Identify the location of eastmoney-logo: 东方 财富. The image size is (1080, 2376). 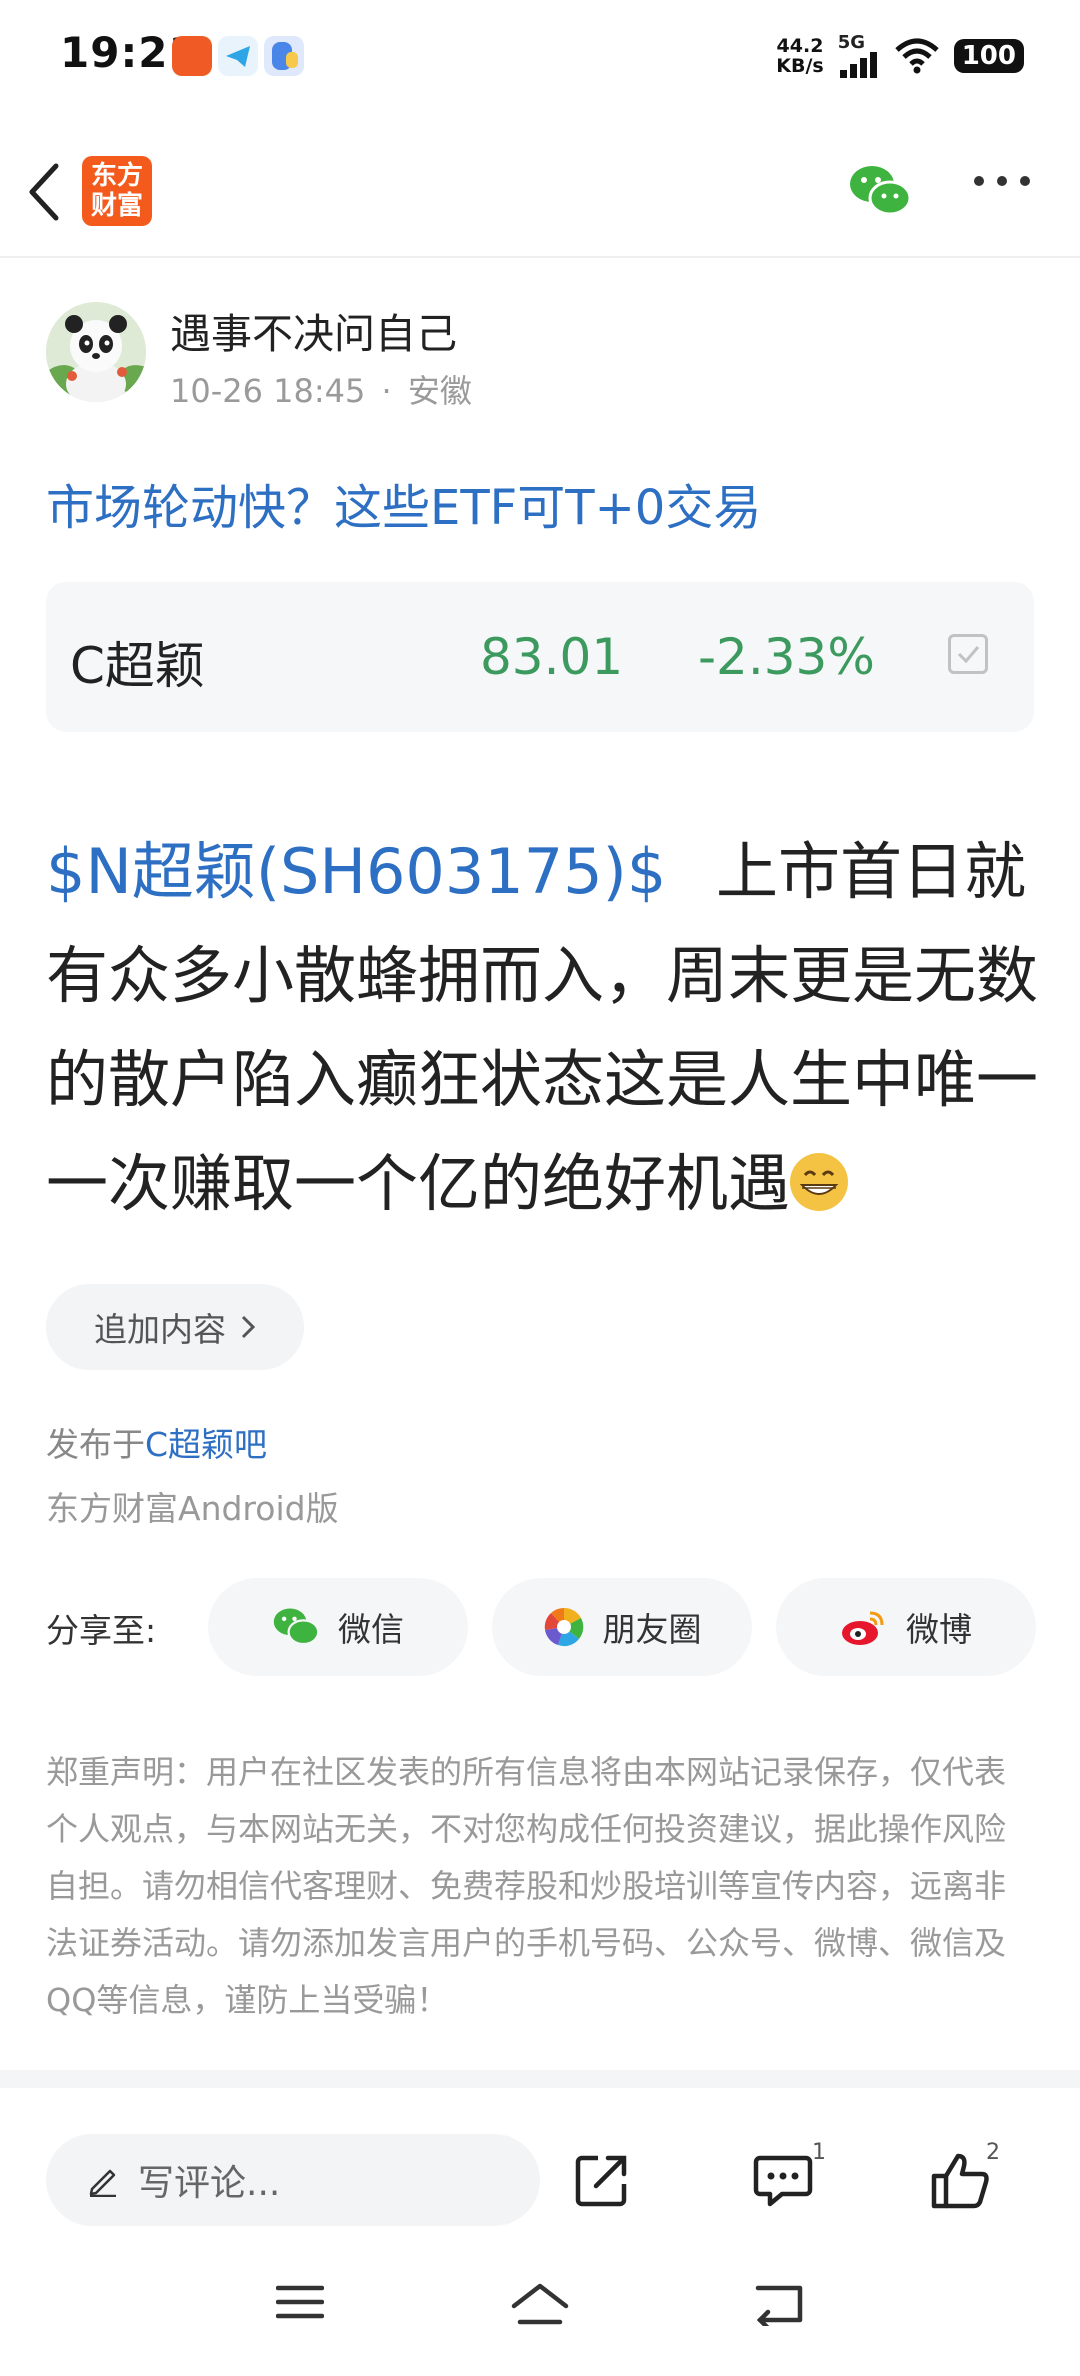
(117, 191).